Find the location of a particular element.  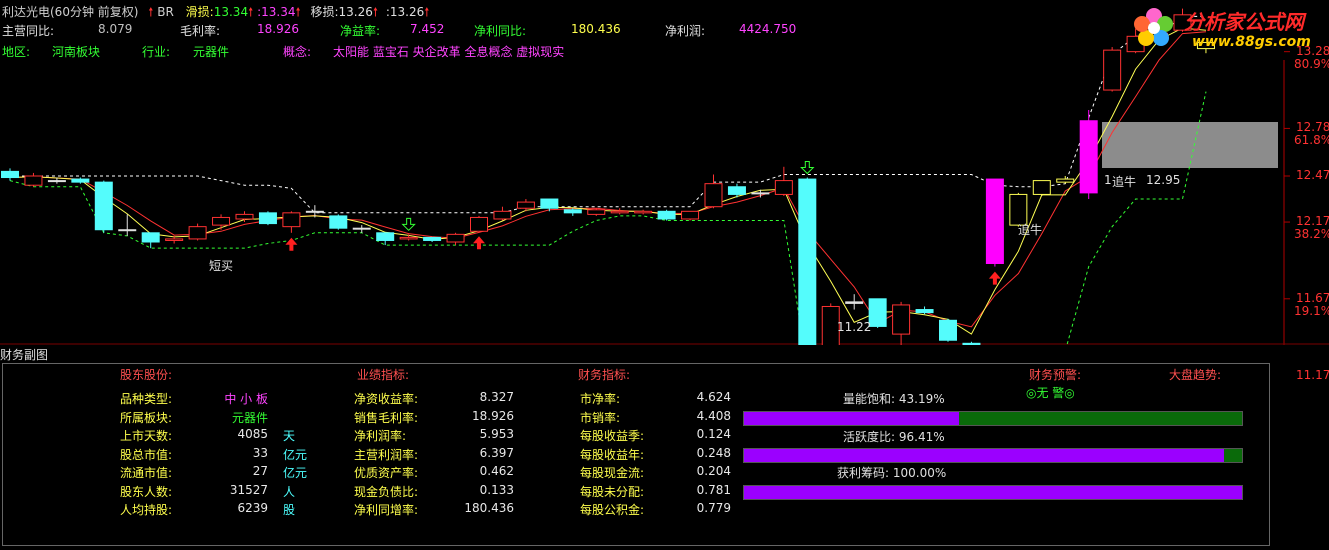

shareholder-value: 33 is located at coordinates (260, 452).